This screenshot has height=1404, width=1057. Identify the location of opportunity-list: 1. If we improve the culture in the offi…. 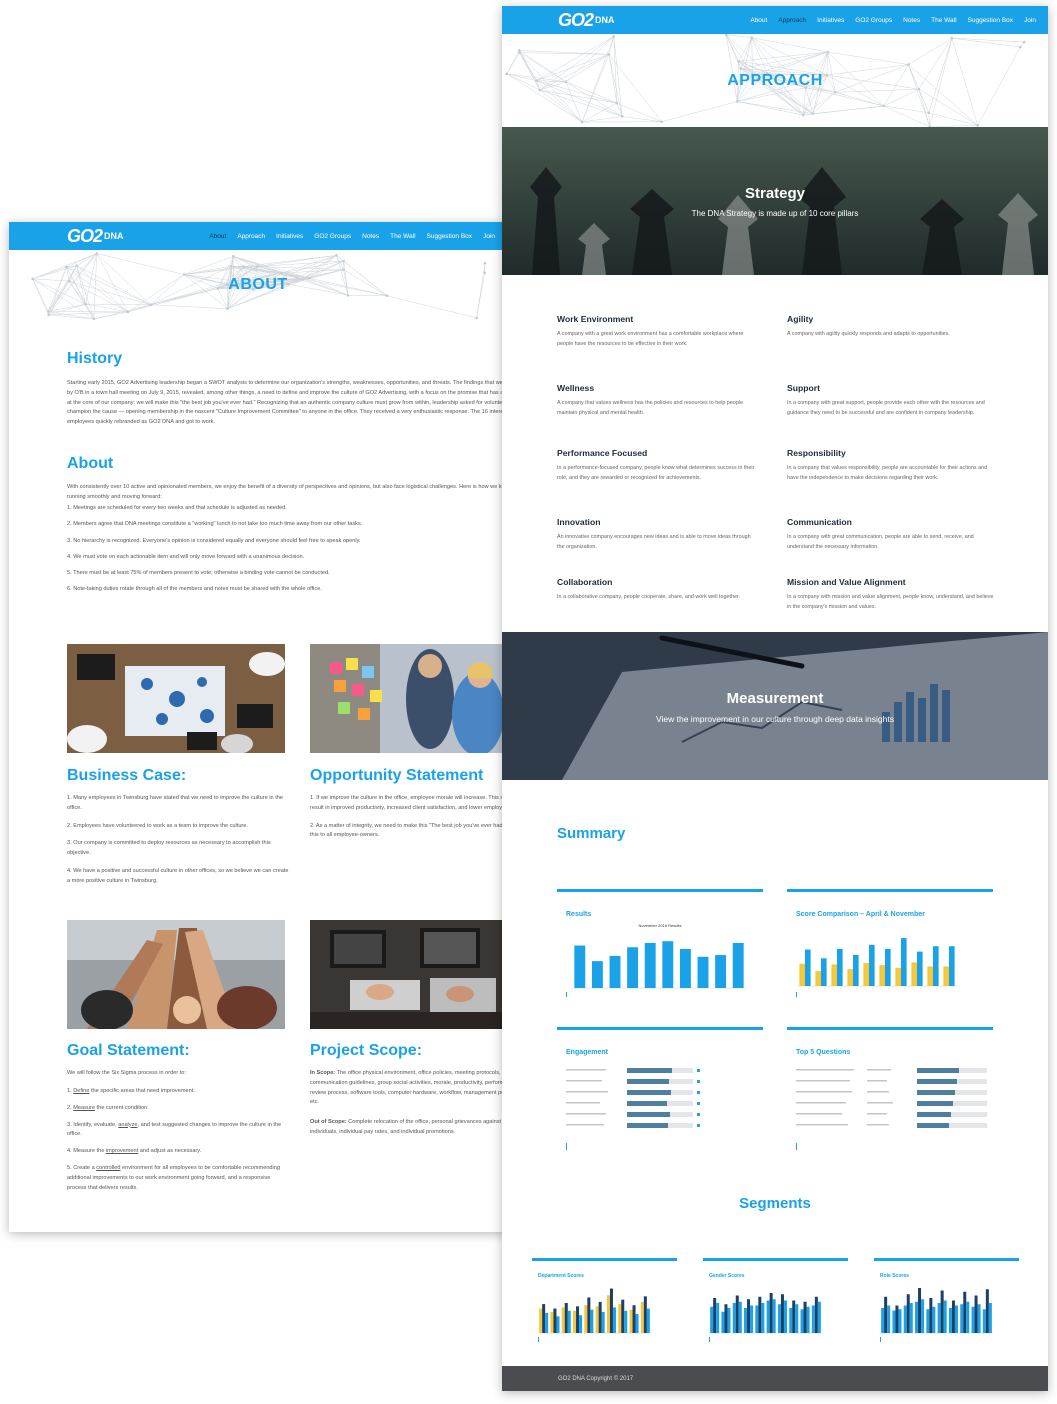
(408, 821).